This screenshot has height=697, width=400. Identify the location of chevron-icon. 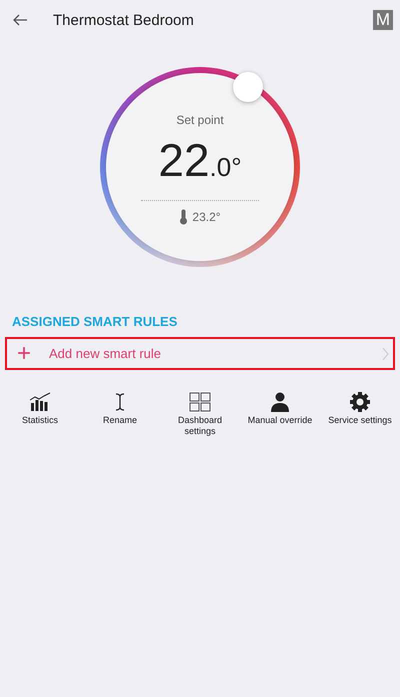
(385, 353).